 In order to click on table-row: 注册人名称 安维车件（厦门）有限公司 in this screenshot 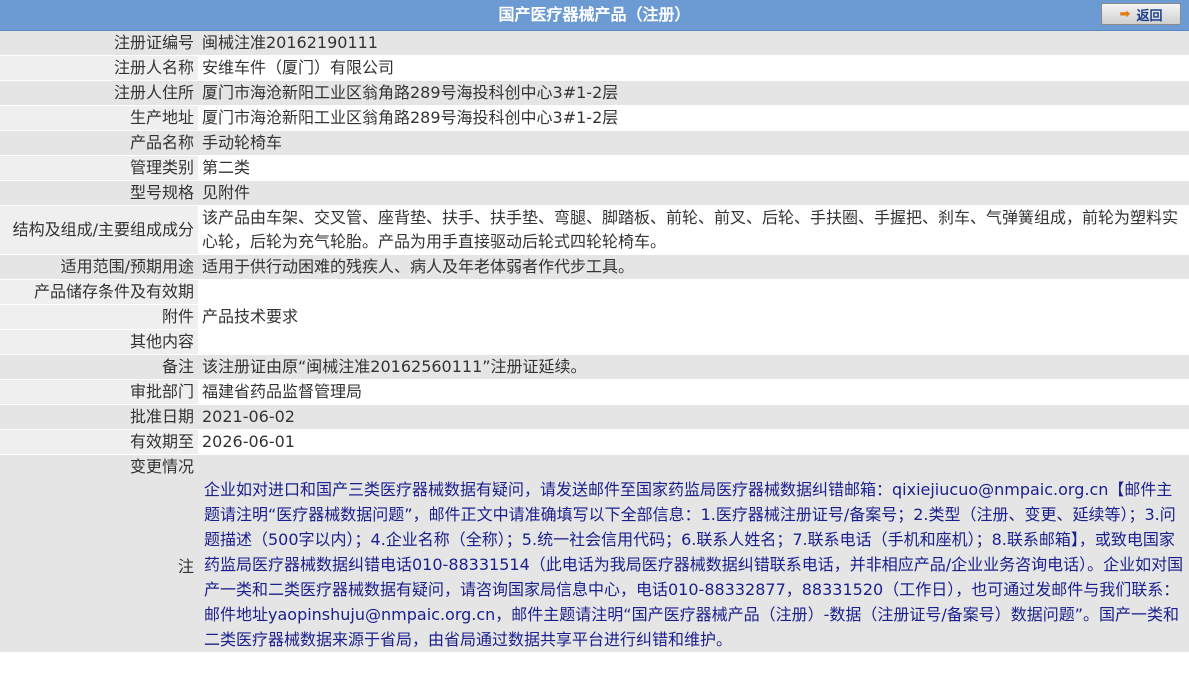, I will do `click(594, 68)`.